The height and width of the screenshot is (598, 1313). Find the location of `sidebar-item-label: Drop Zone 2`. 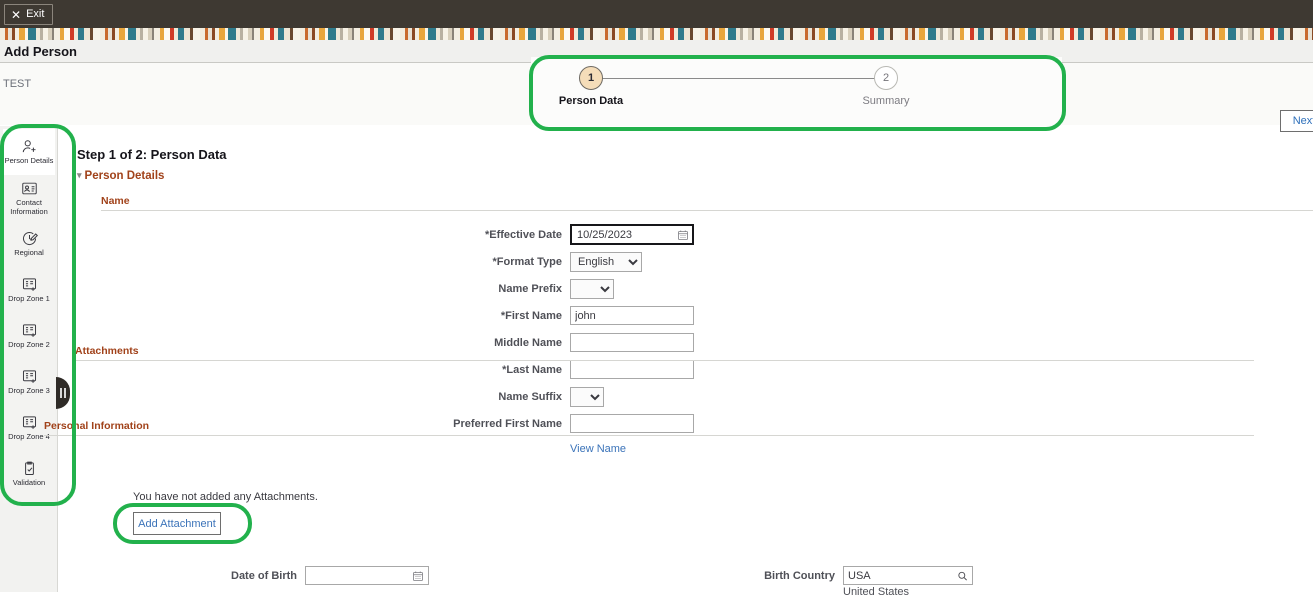

sidebar-item-label: Drop Zone 2 is located at coordinates (29, 345).